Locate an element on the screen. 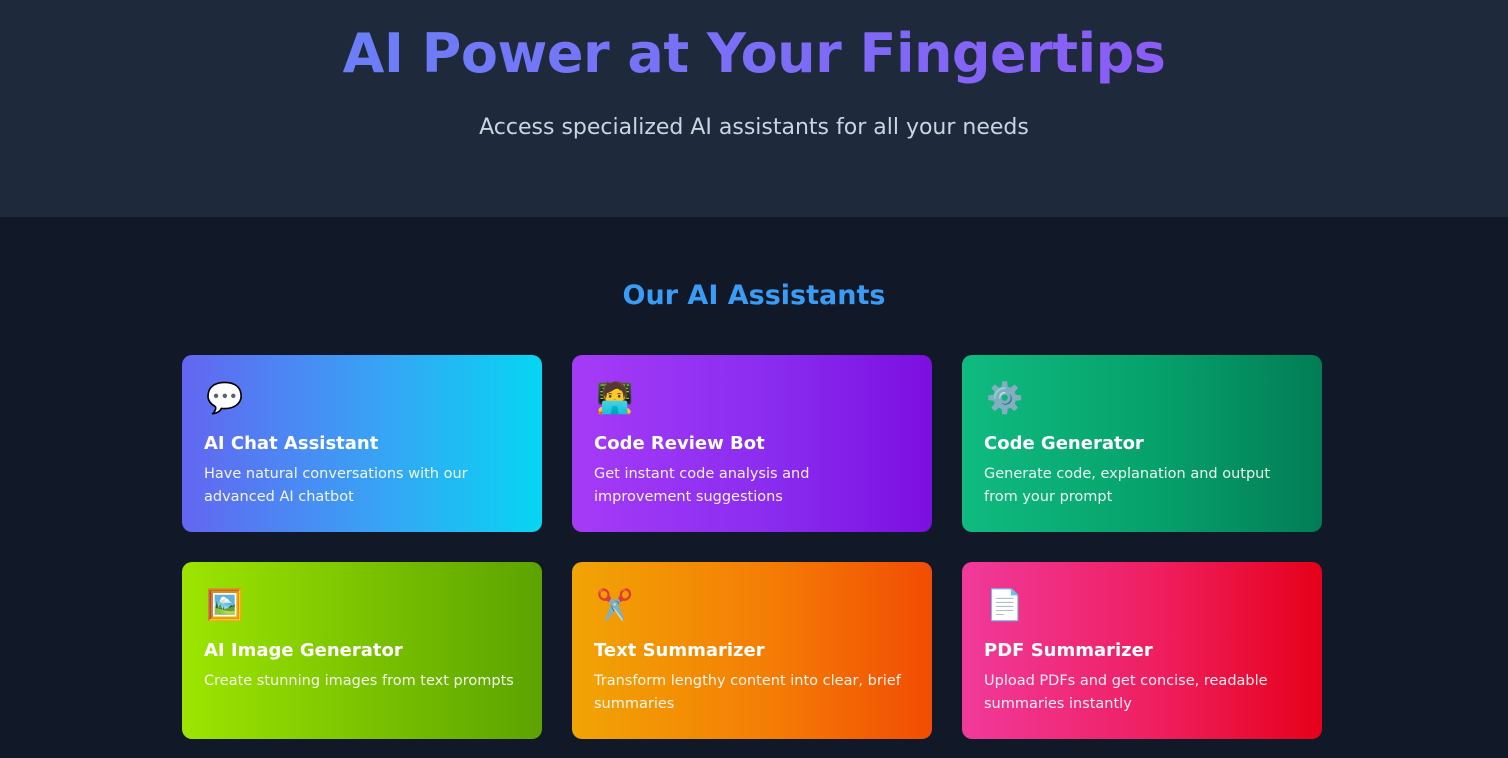 The height and width of the screenshot is (758, 1508). section-title: Our AI Assistants is located at coordinates (754, 295).